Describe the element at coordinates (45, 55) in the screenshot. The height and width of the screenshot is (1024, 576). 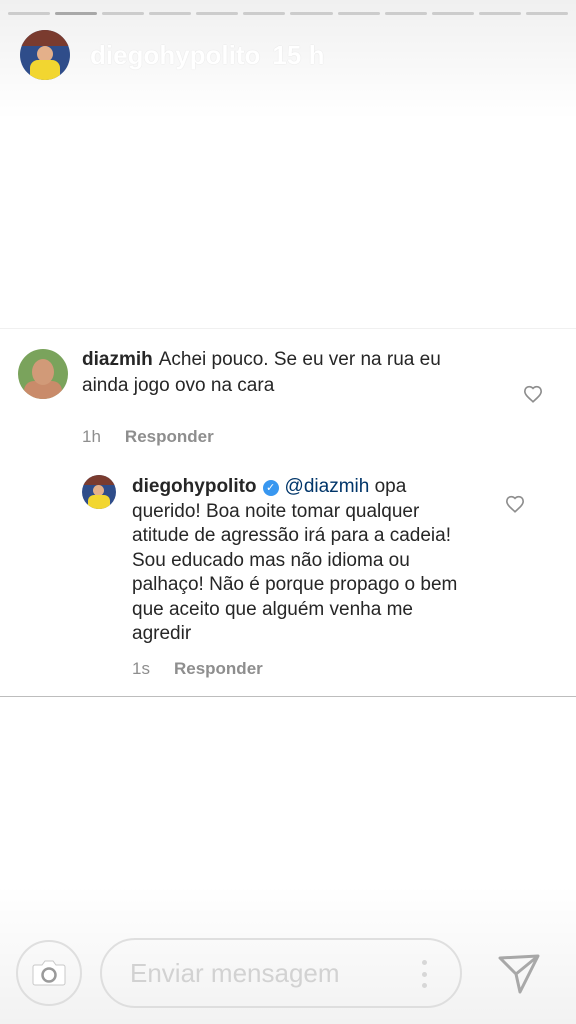
I see `story-author-avatar` at that location.